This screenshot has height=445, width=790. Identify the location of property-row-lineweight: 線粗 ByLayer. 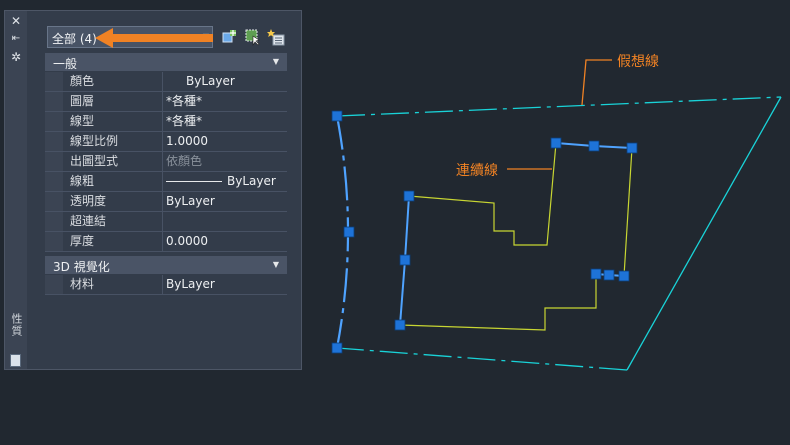
(166, 182).